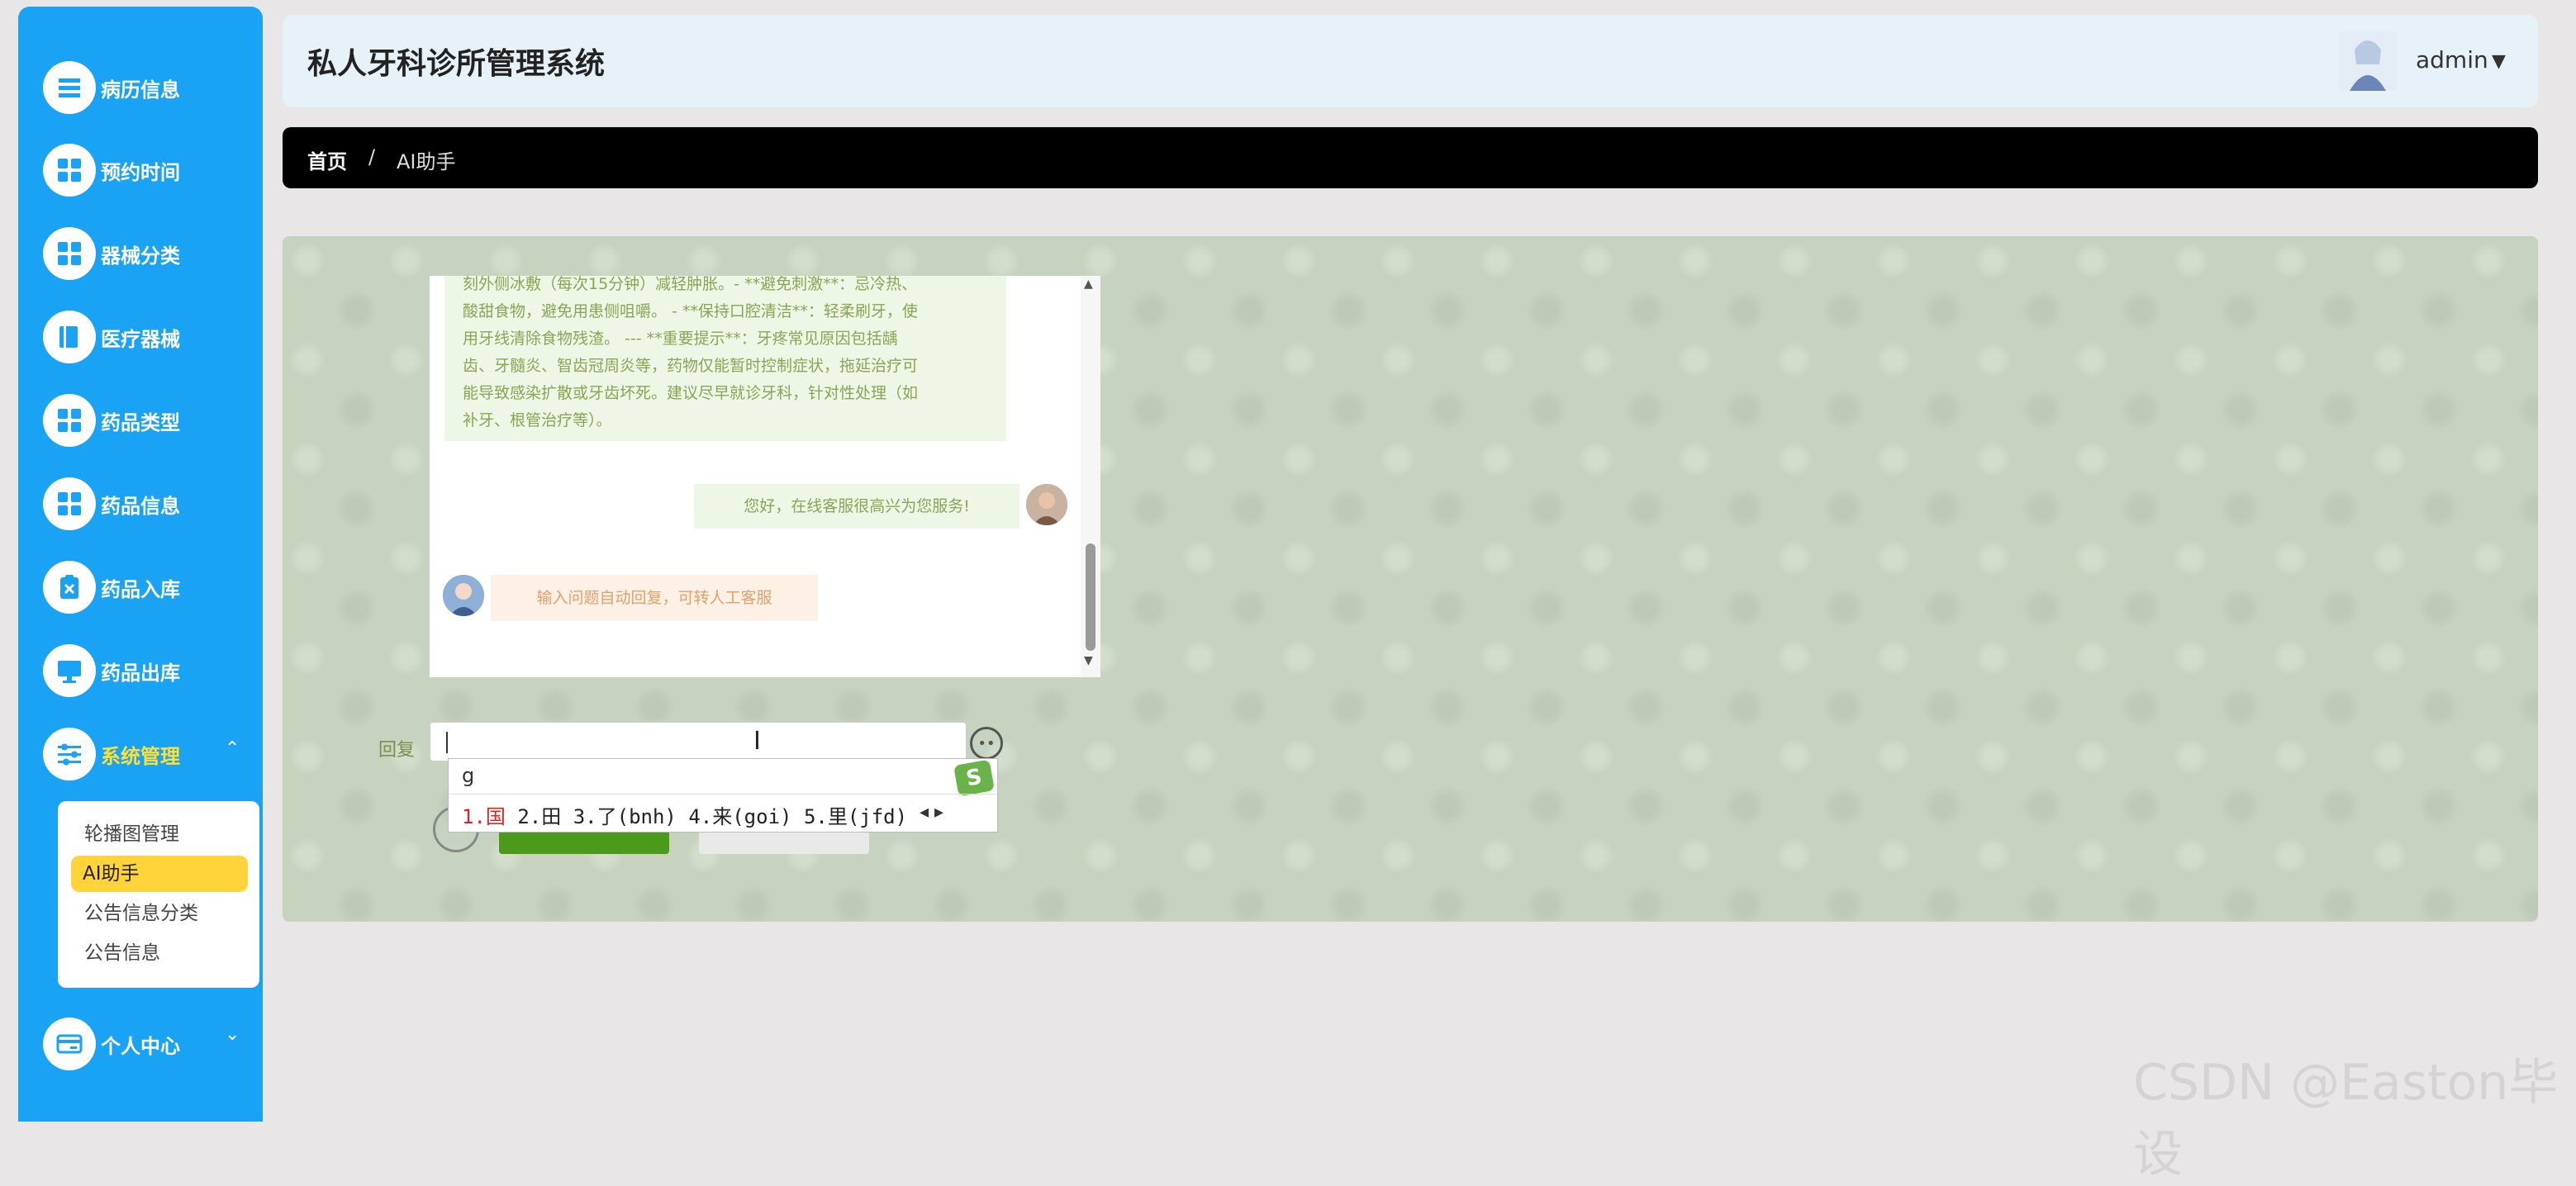  I want to click on message-line: 能导致感染扩散或牙齿坏死。建议尽早就诊牙科，针对性处理（如, so click(691, 393).